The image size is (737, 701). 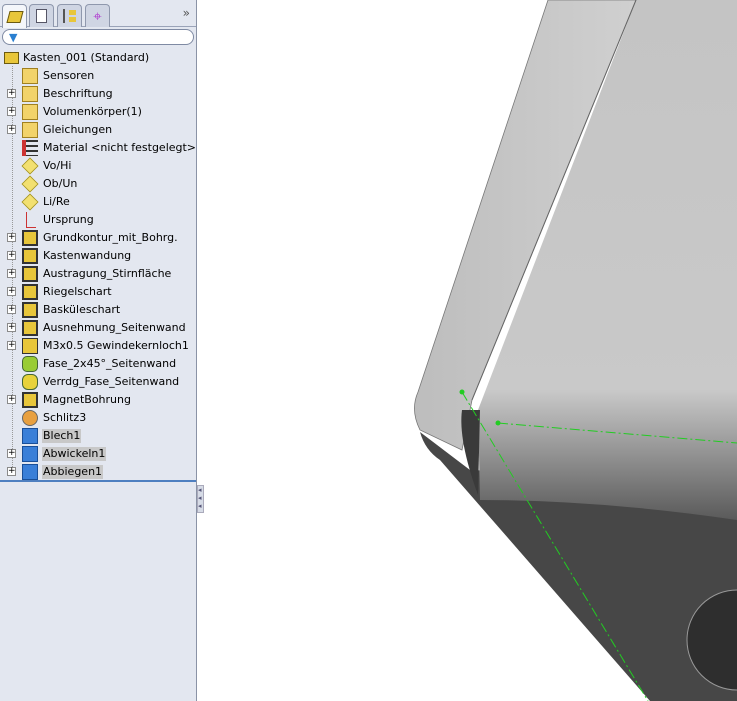 I want to click on annotation-folder-icon, so click(x=30, y=94).